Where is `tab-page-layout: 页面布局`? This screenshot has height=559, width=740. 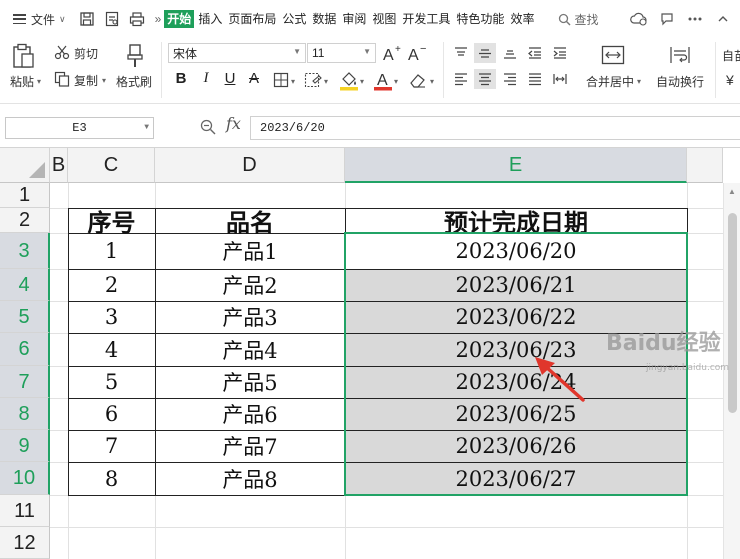 tab-page-layout: 页面布局 is located at coordinates (252, 19).